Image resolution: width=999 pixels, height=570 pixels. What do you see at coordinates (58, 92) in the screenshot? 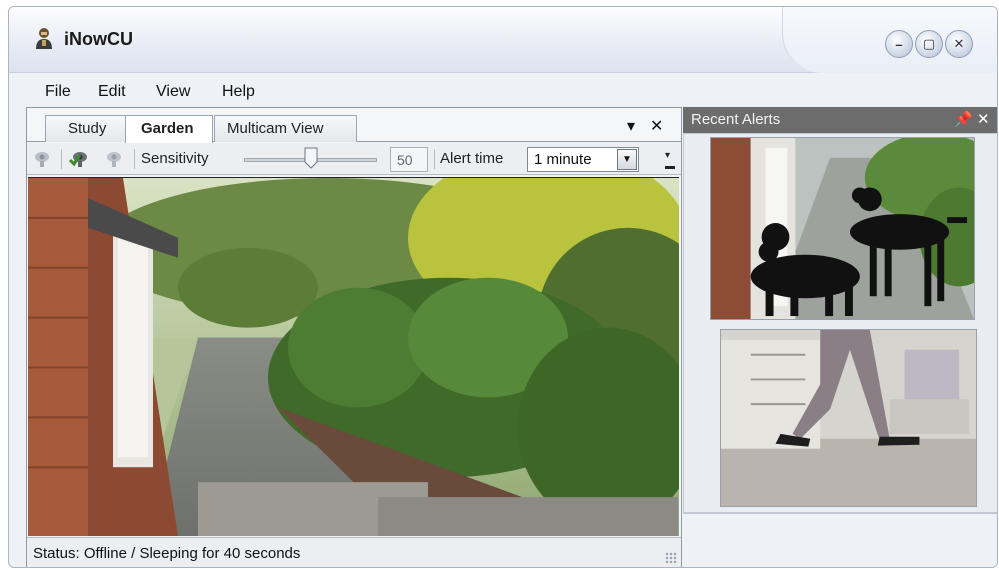
I see `menu-file: File` at bounding box center [58, 92].